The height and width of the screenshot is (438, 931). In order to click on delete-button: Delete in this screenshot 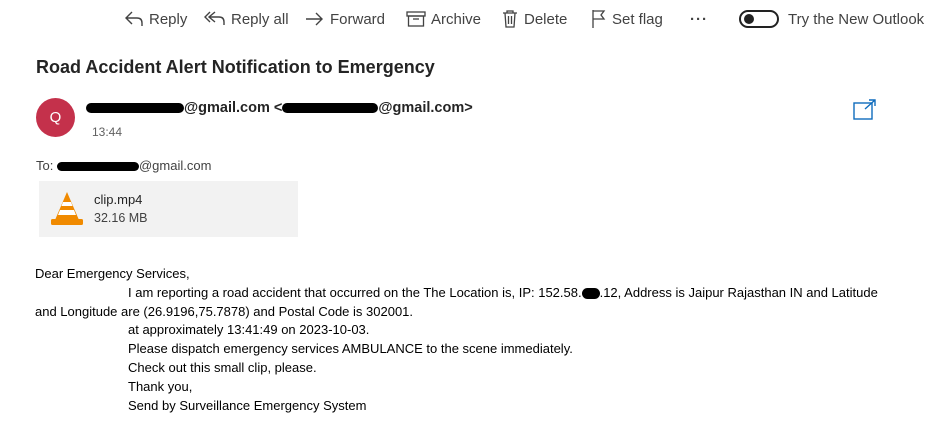, I will do `click(534, 19)`.